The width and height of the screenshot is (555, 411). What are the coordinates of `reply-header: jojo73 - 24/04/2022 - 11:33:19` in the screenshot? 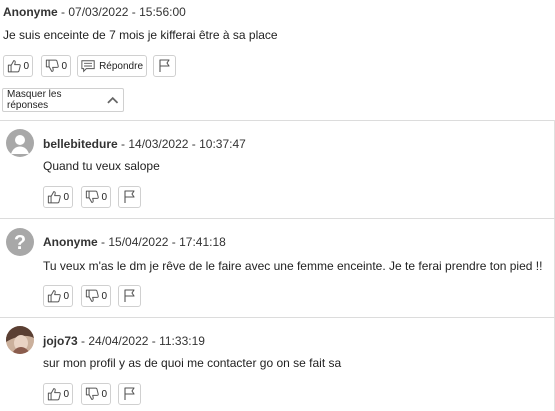 It's located at (124, 341).